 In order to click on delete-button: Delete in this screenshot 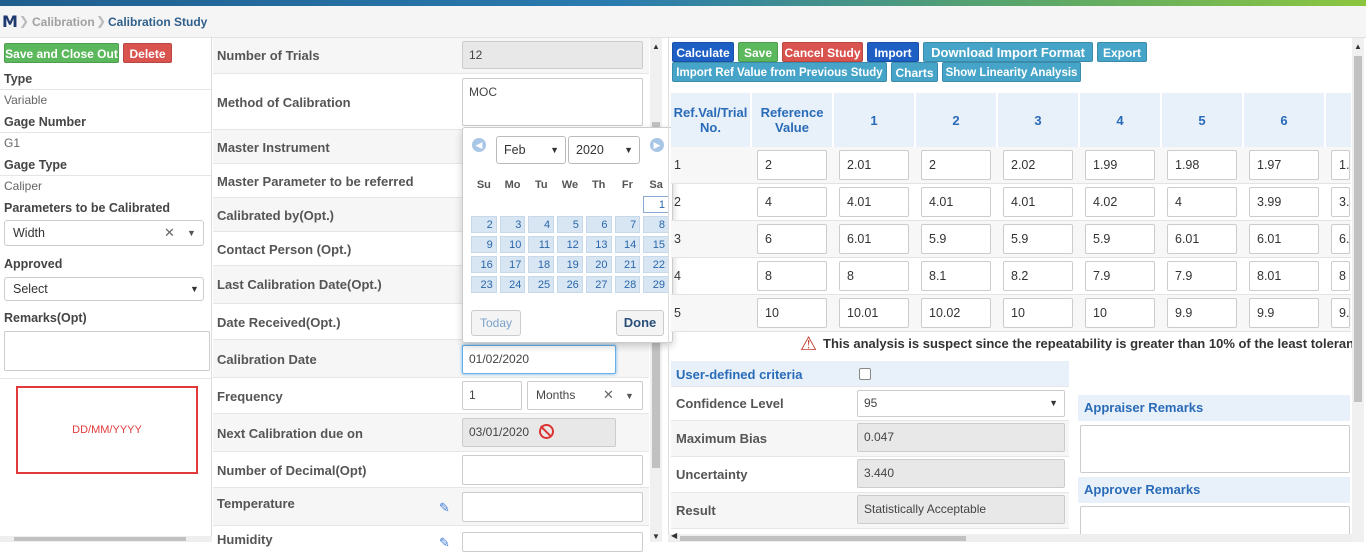, I will do `click(147, 53)`.